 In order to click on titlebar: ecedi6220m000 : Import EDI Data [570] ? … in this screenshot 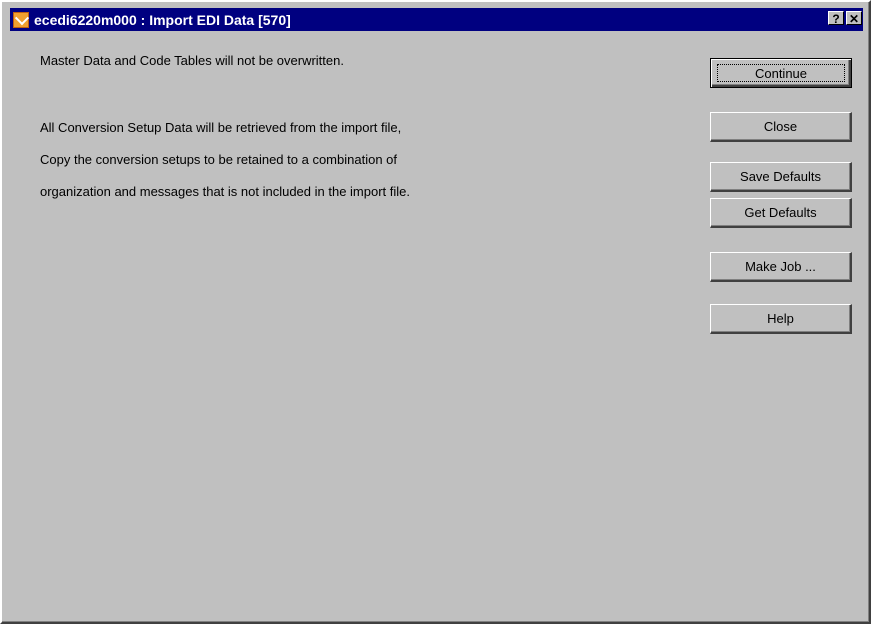, I will do `click(436, 19)`.